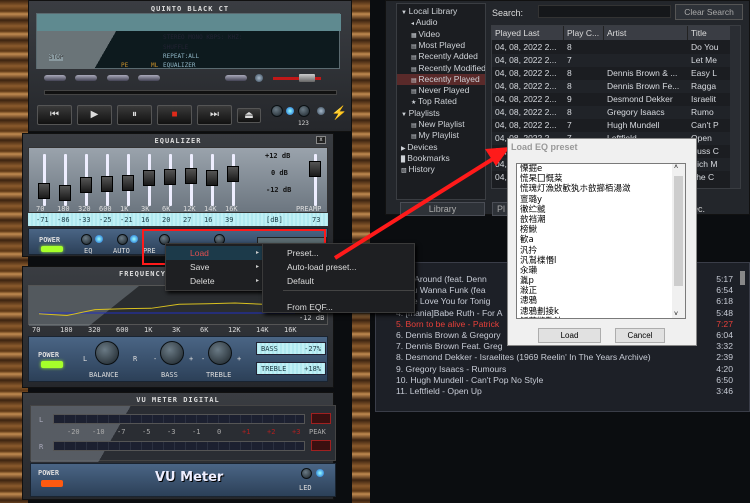 The height and width of the screenshot is (503, 750). What do you see at coordinates (601, 220) in the screenshot?
I see `preset-item: 敨裆潮` at bounding box center [601, 220].